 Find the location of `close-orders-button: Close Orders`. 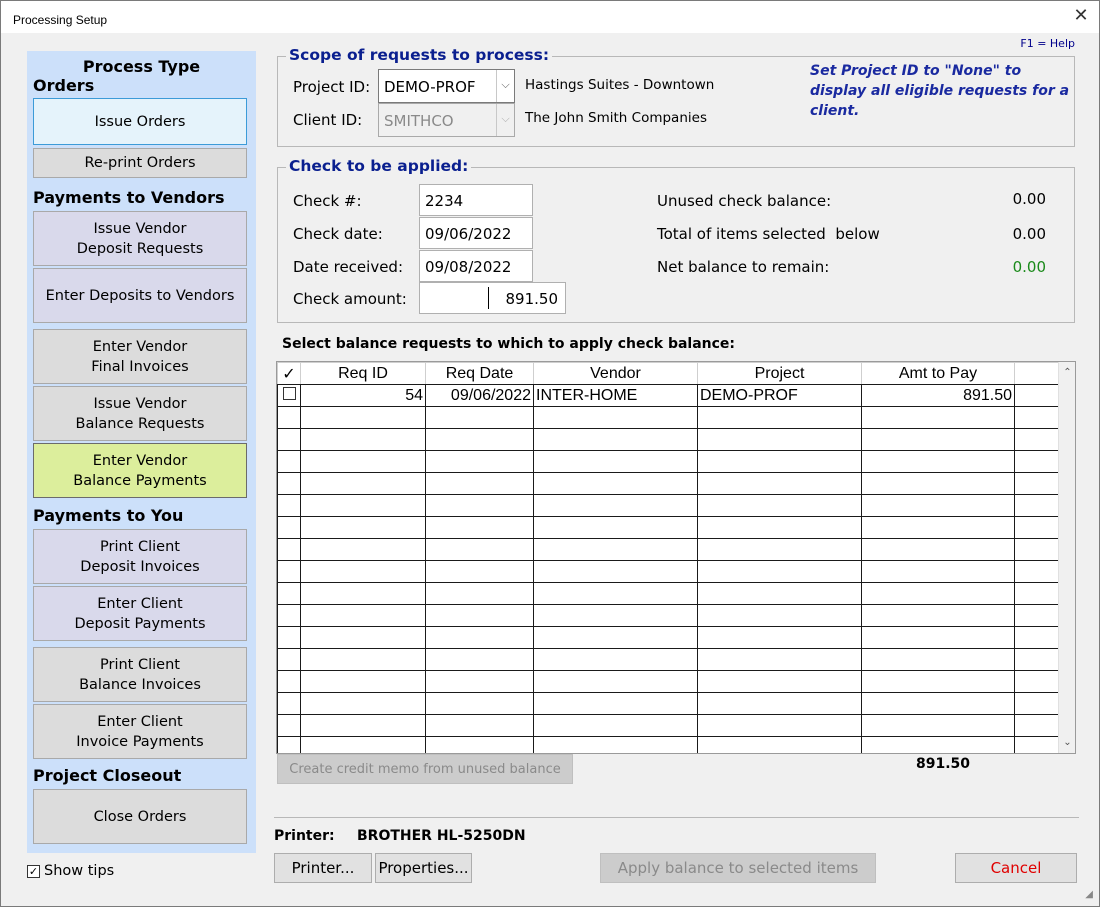

close-orders-button: Close Orders is located at coordinates (140, 816).